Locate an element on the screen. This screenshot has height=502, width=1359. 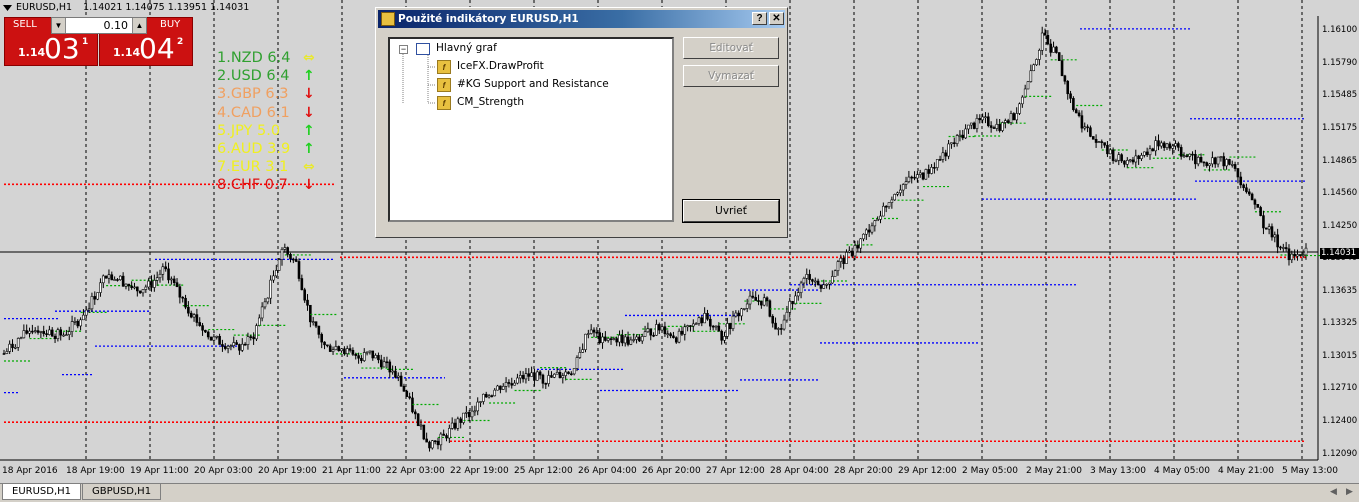
trend-arrow-icon: ↓ is located at coordinates (309, 94).